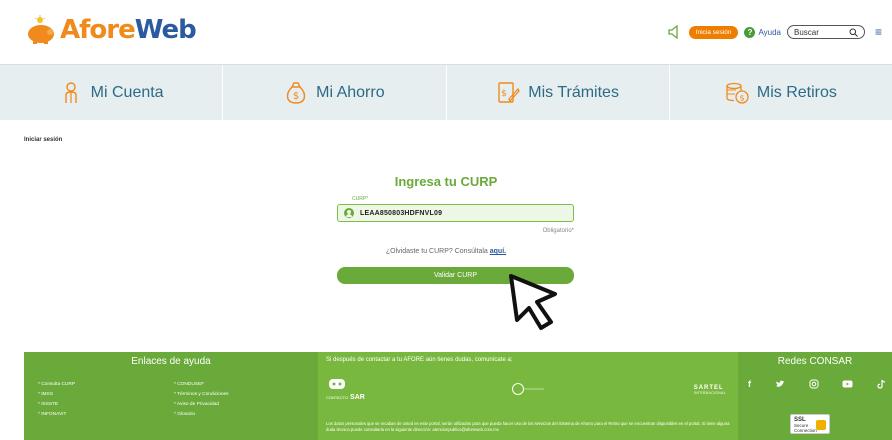 The width and height of the screenshot is (892, 440). Describe the element at coordinates (357, 397) in the screenshot. I see `sar-logo-text: SAR` at that location.